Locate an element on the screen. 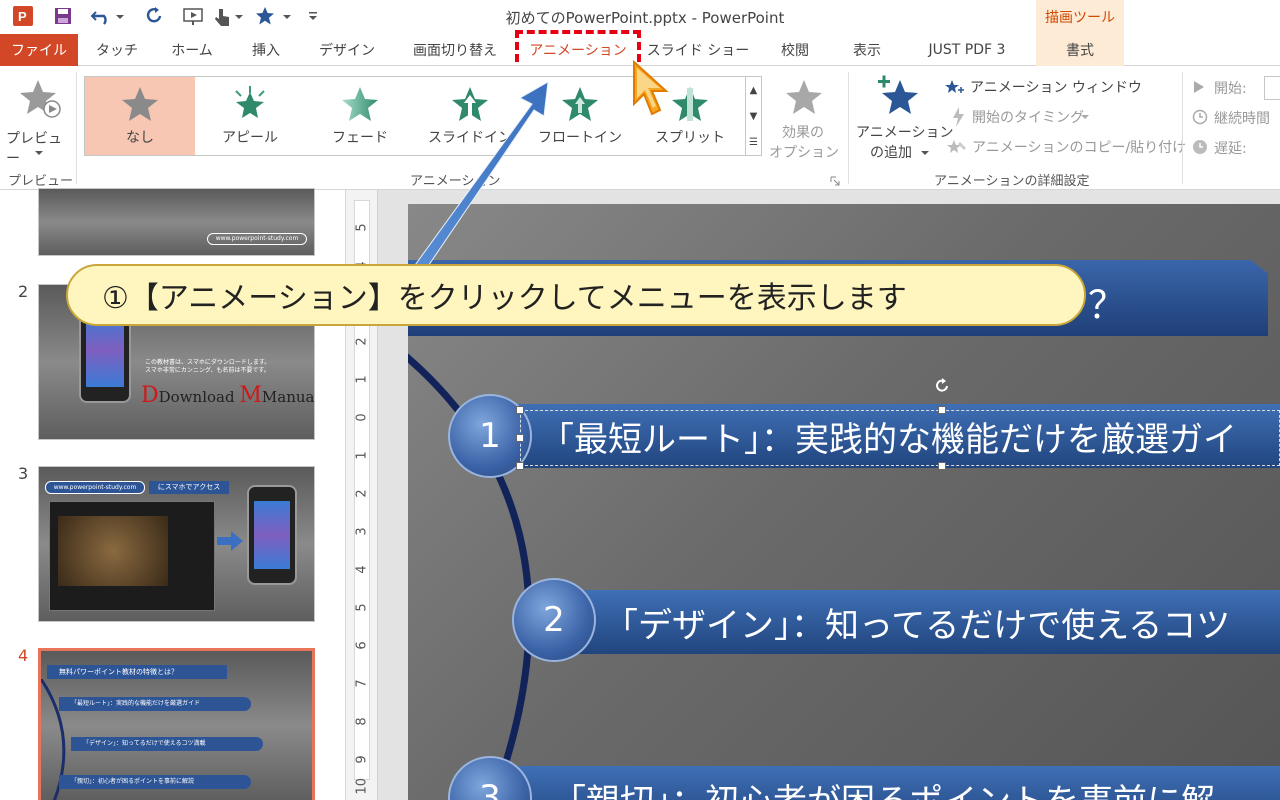  ruler-number: 10 is located at coordinates (362, 786).